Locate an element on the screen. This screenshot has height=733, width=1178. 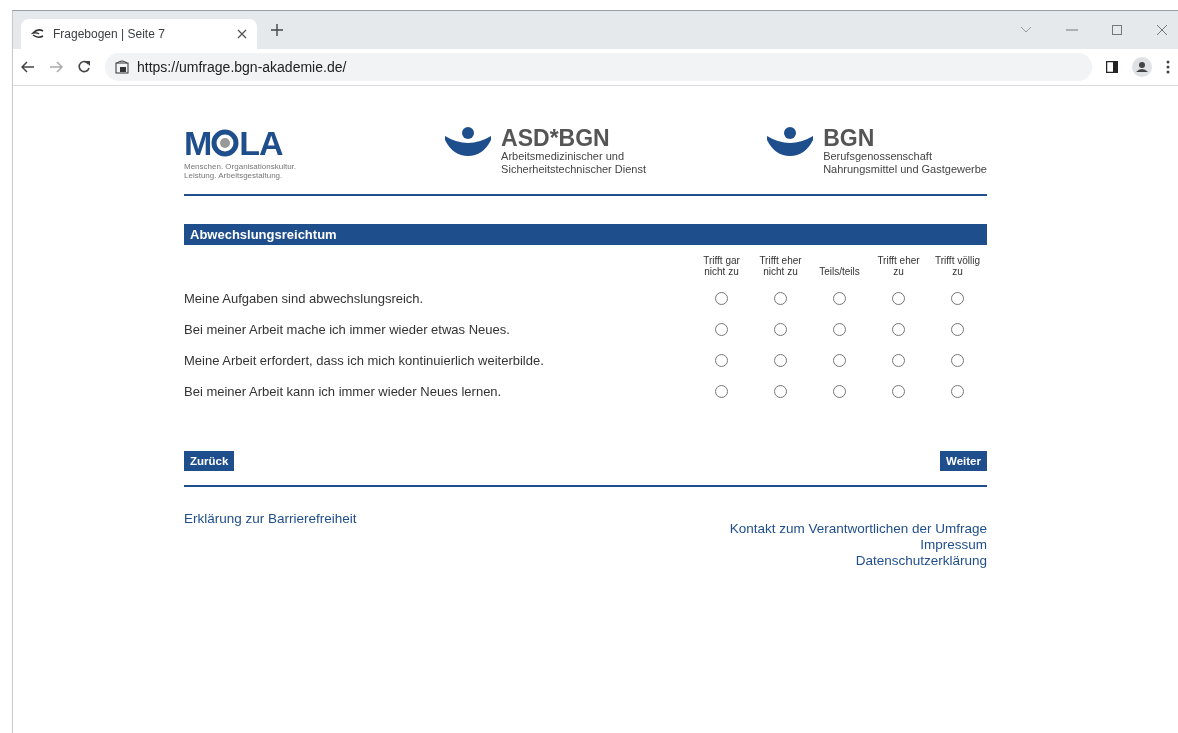
scale-label: Trifft eher nicht zu is located at coordinates (780, 267).